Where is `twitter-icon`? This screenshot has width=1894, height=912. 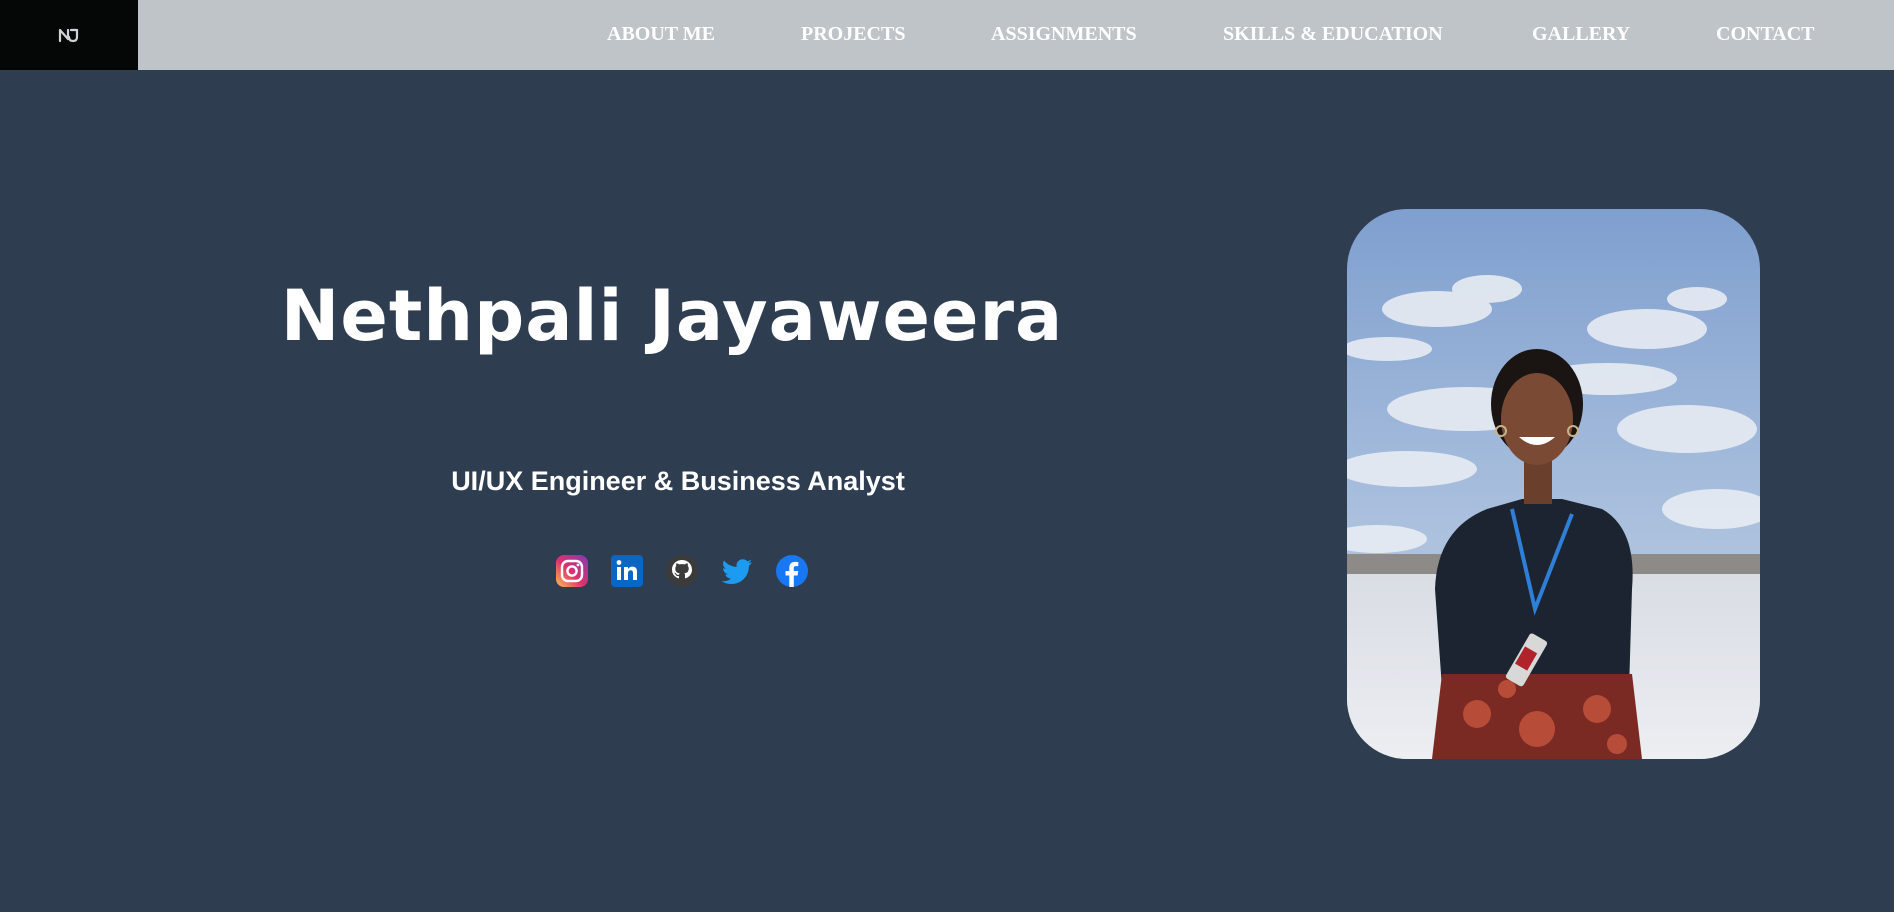
twitter-icon is located at coordinates (736, 571).